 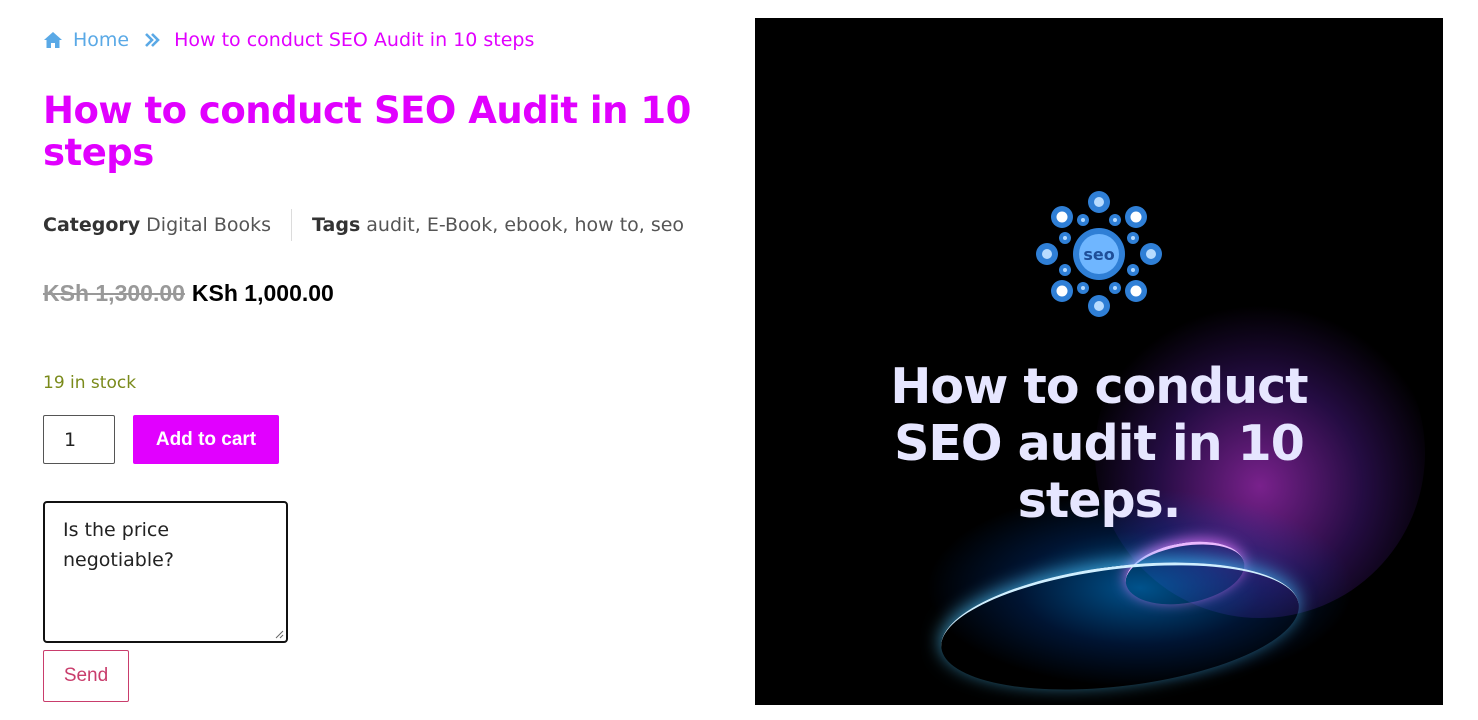 I want to click on product-price: KSh 1,300.00 KSh 1,000.00, so click(x=188, y=293).